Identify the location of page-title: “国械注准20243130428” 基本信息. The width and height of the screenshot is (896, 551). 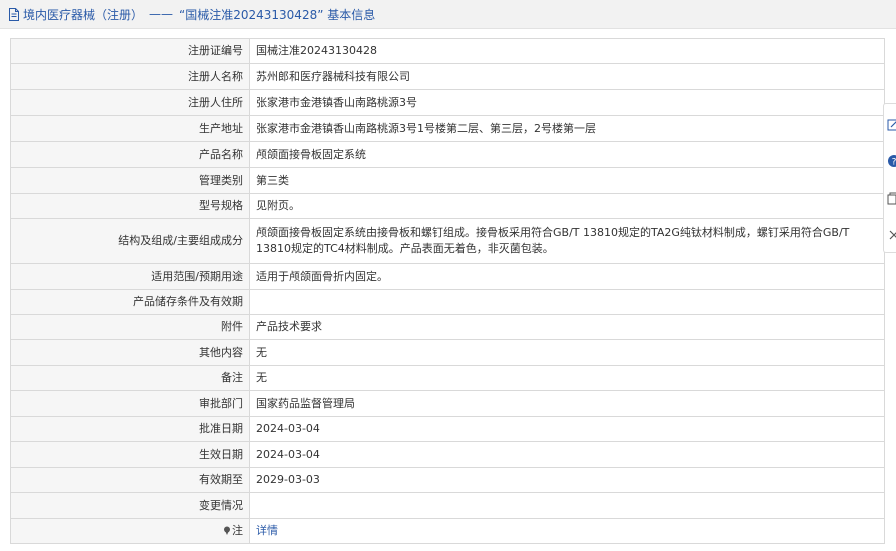
(277, 14).